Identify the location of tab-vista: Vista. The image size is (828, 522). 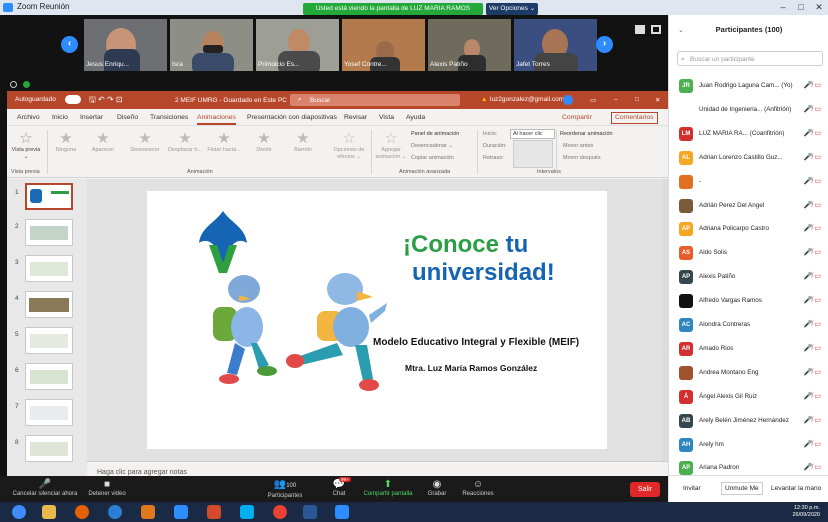
(386, 117).